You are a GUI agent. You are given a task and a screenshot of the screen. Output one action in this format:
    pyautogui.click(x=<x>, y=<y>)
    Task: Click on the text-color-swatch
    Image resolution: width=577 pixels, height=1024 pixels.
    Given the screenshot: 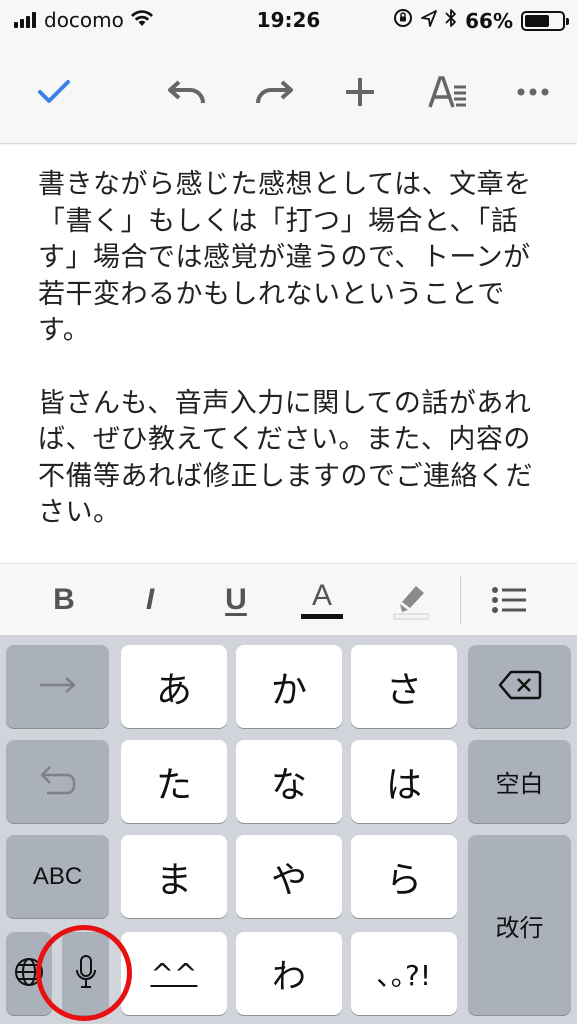 What is the action you would take?
    pyautogui.click(x=322, y=616)
    